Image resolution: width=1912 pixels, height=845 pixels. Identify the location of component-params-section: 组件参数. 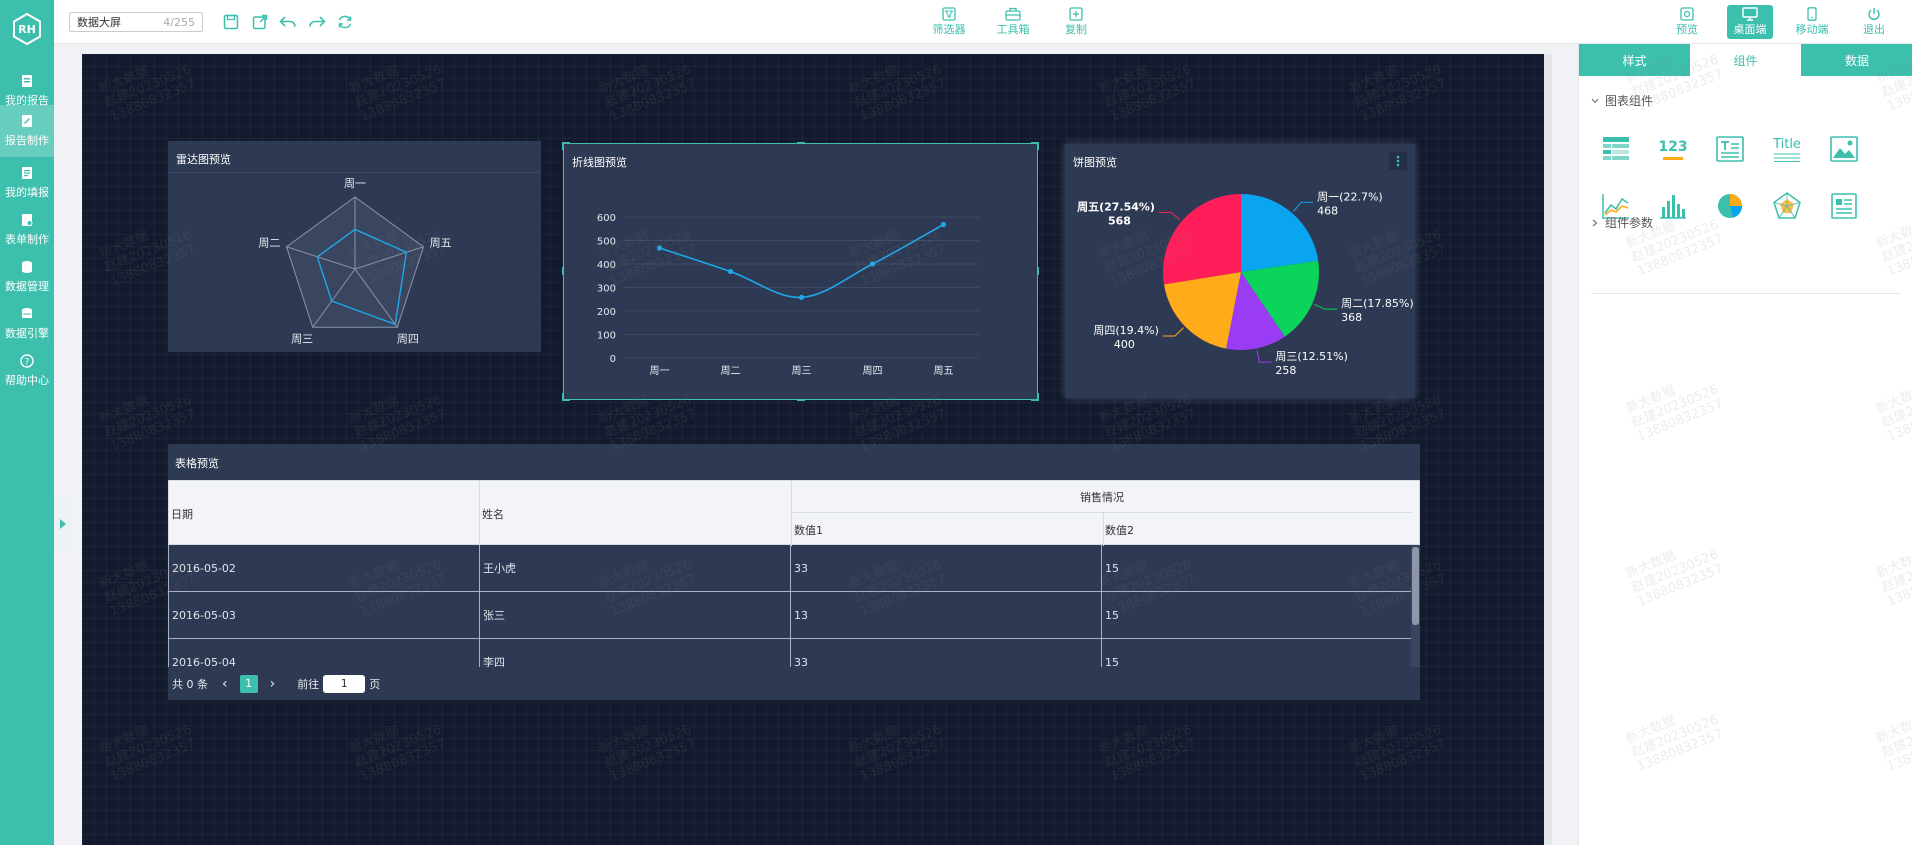
(1622, 222).